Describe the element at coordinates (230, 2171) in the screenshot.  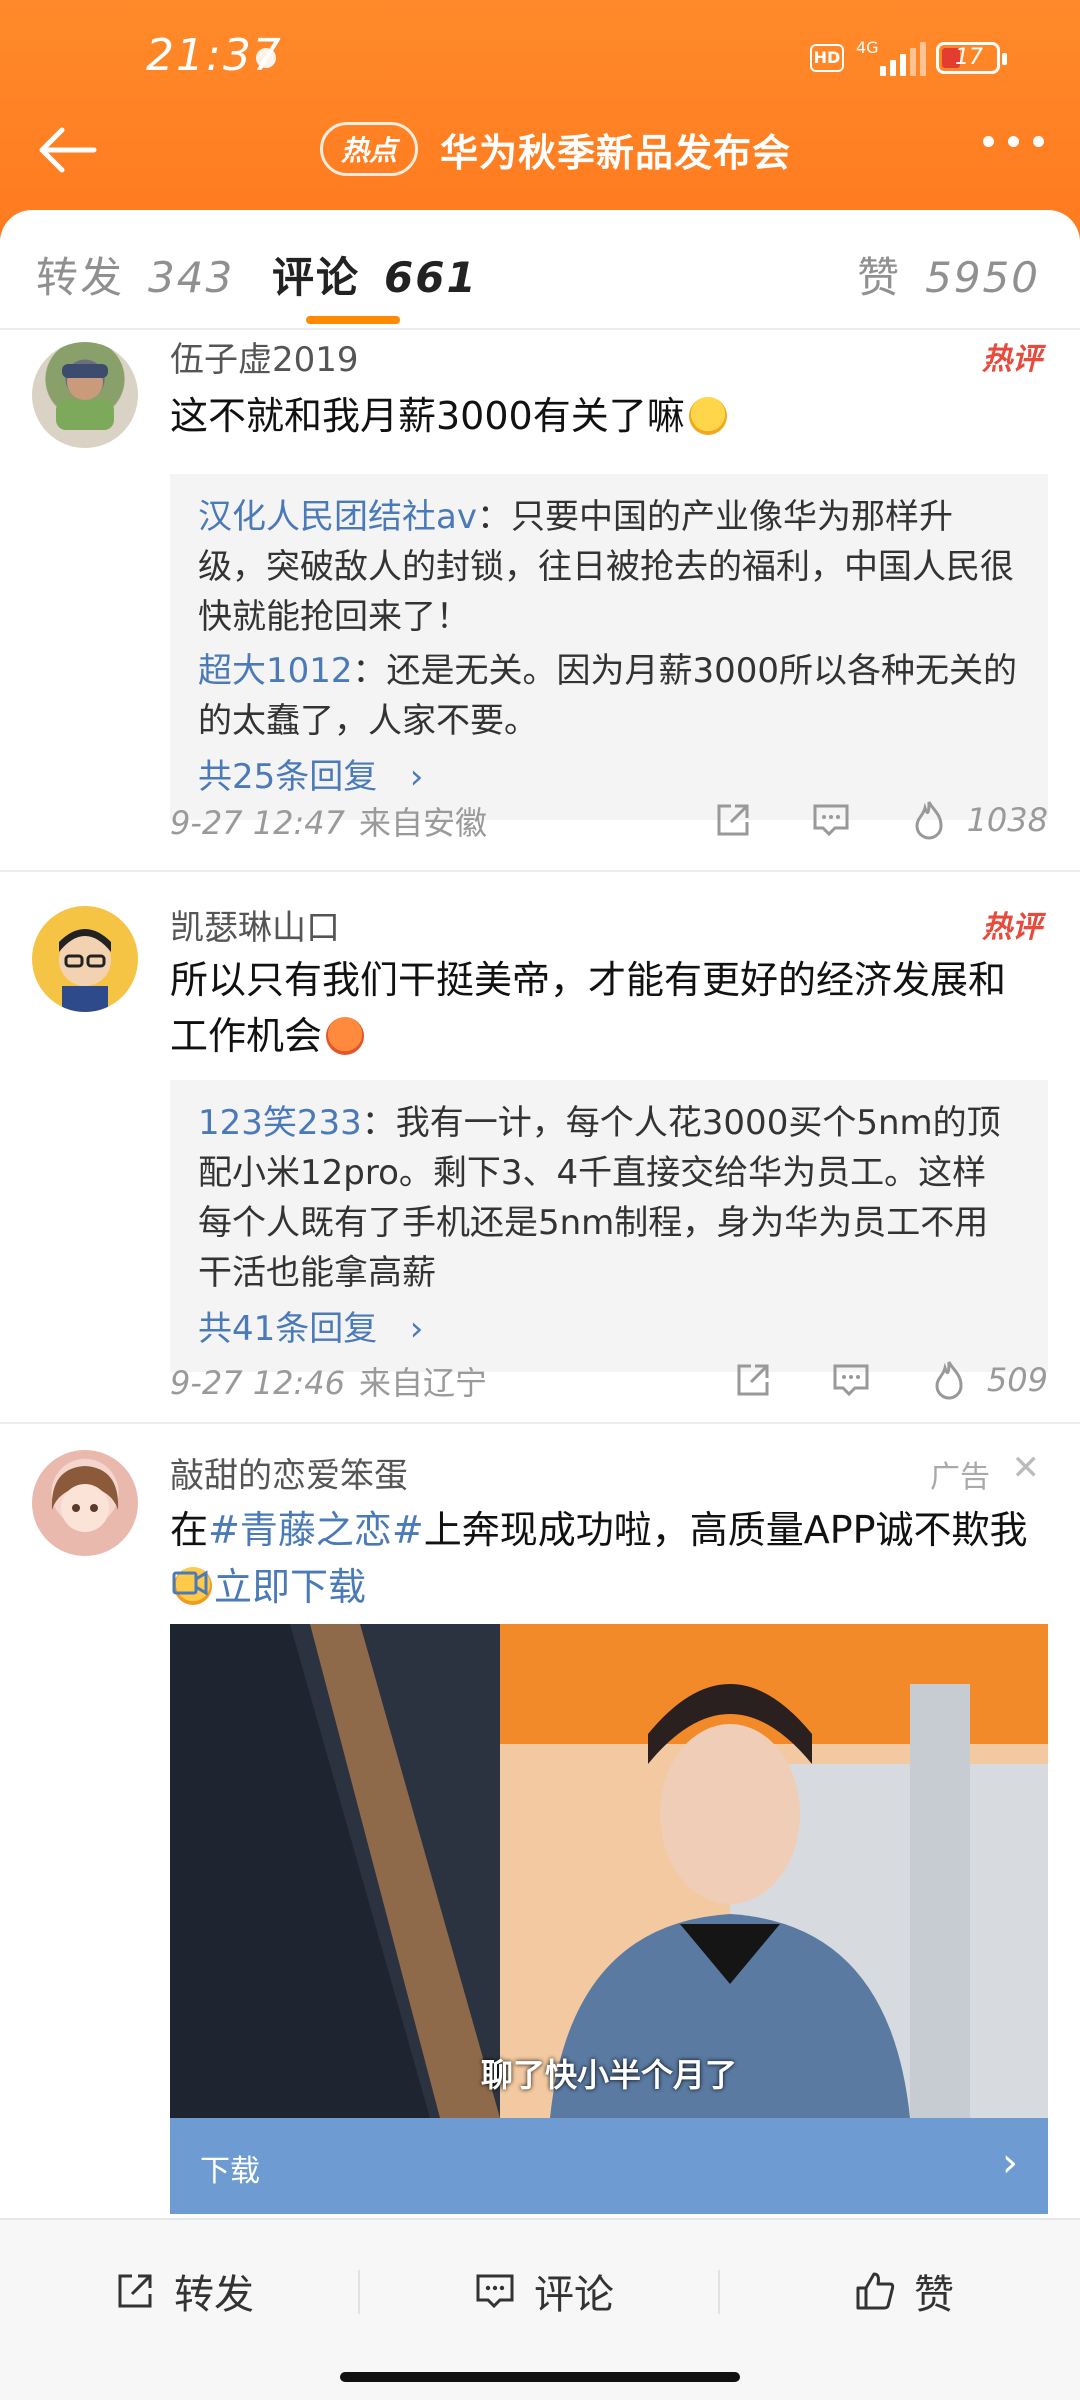
I see `ad-download-label: 下载` at that location.